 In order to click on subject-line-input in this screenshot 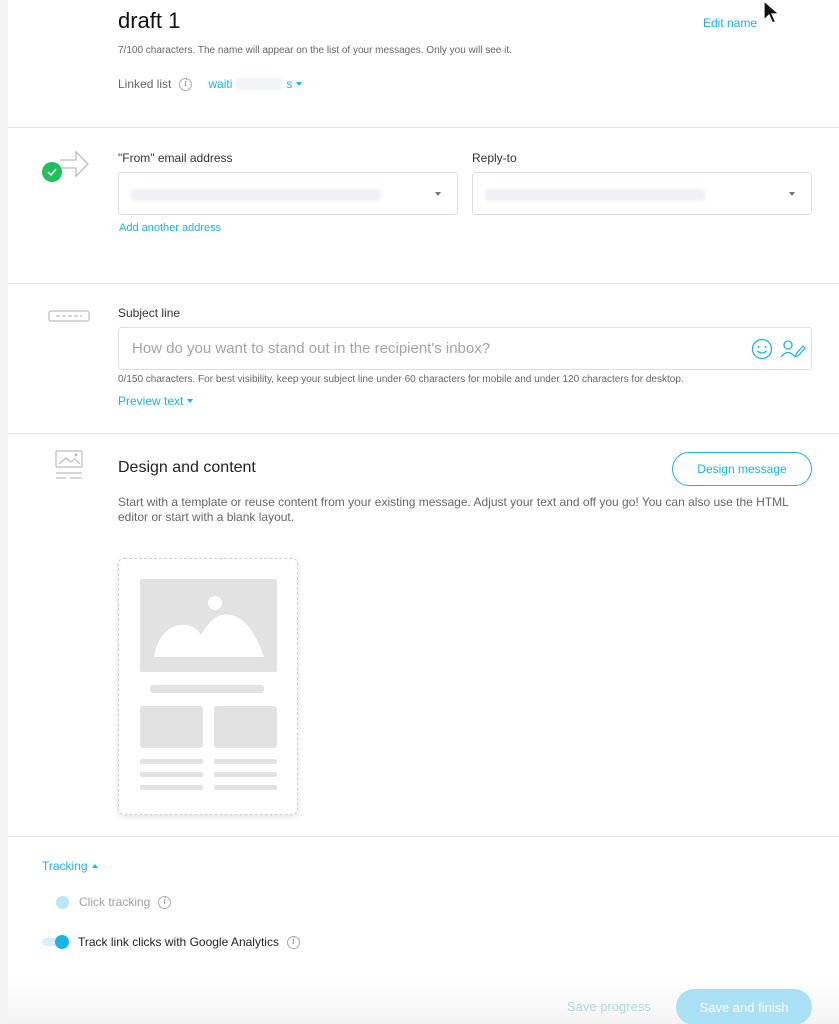, I will do `click(465, 348)`.